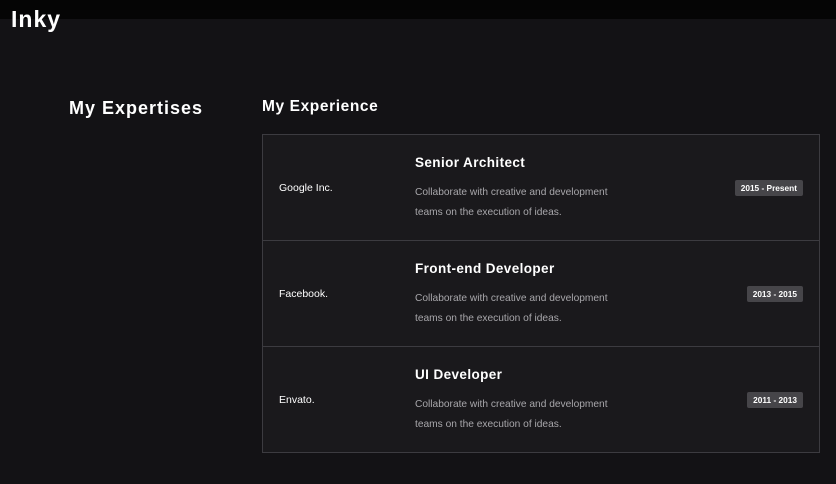 The image size is (836, 484). Describe the element at coordinates (304, 294) in the screenshot. I see `company-name: Facebook.` at that location.